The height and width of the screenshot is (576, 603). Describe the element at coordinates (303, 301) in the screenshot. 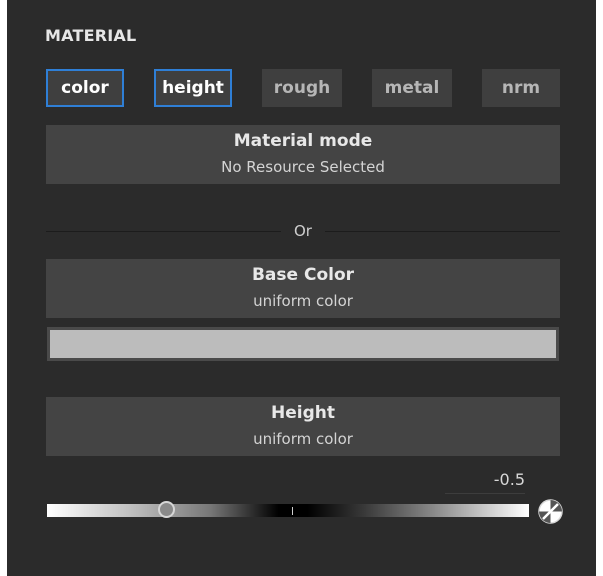

I see `base-color-mode: uniform color` at that location.